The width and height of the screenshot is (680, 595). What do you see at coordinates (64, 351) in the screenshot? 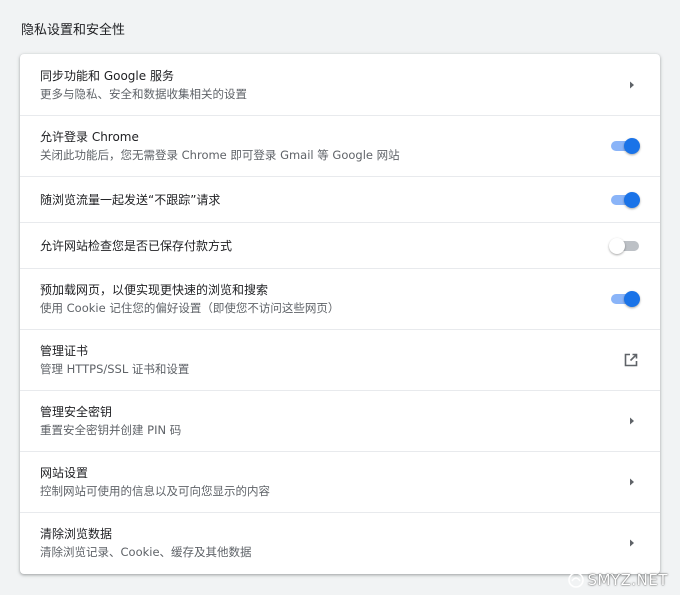
I see `row-title: 管理证书` at bounding box center [64, 351].